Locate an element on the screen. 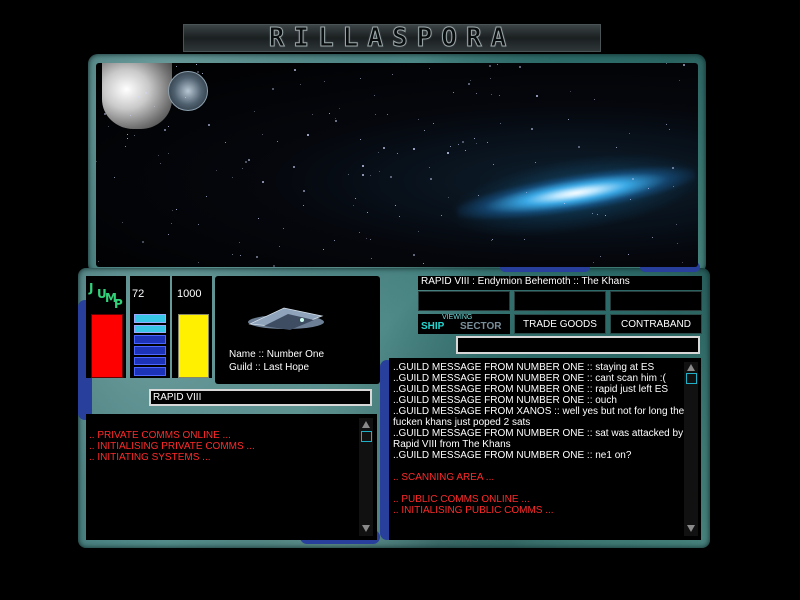 The height and width of the screenshot is (600, 800). public-comms-scrollbar is located at coordinates (691, 449).